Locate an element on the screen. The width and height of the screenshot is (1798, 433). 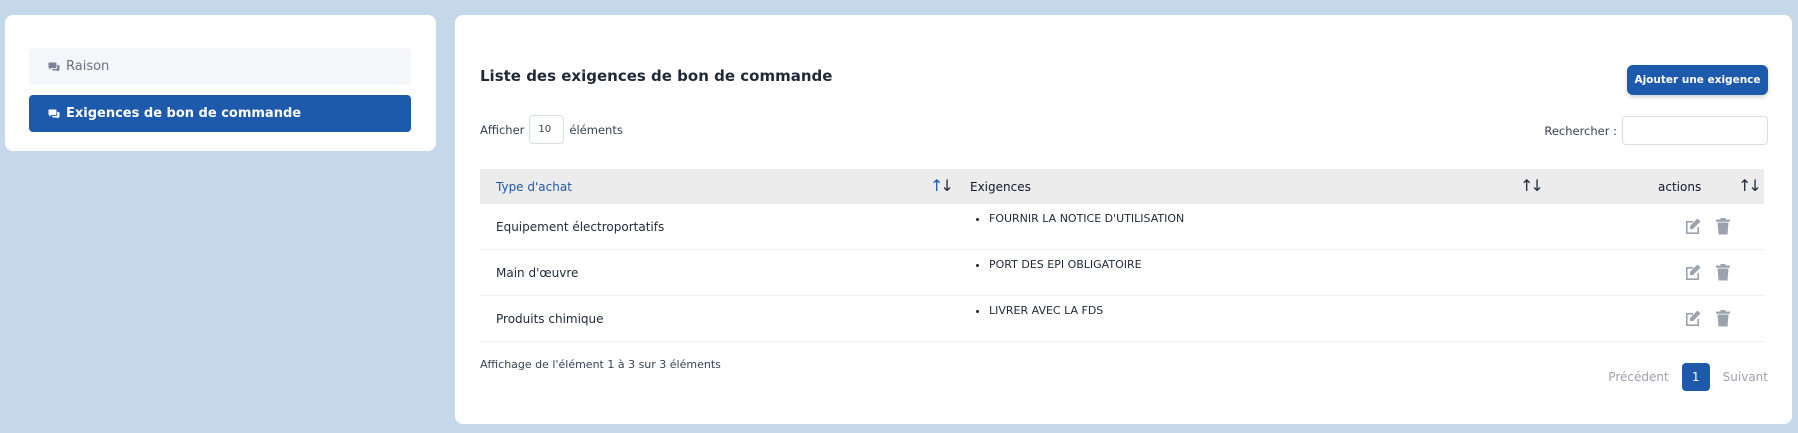
sidebar-item-exigences: Exigences de bon de commande is located at coordinates (220, 113).